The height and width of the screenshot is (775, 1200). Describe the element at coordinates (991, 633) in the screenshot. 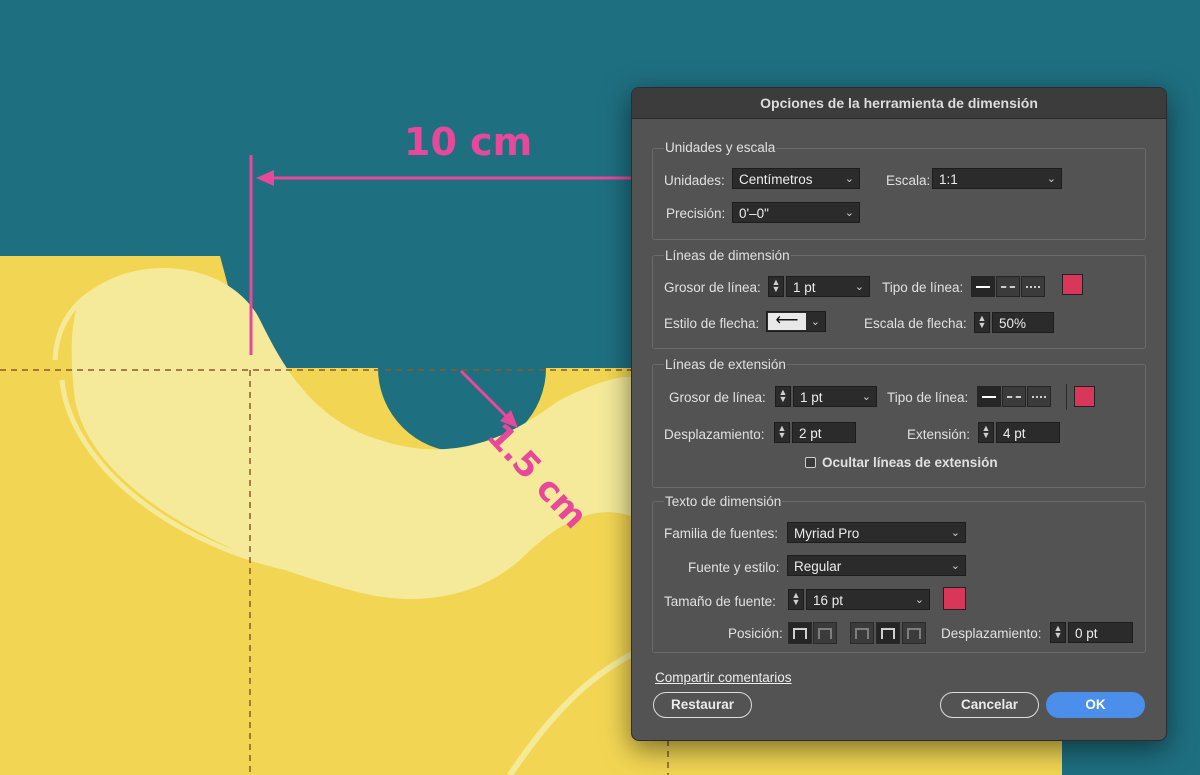

I see `text-offset-label: Desplazamiento:` at that location.